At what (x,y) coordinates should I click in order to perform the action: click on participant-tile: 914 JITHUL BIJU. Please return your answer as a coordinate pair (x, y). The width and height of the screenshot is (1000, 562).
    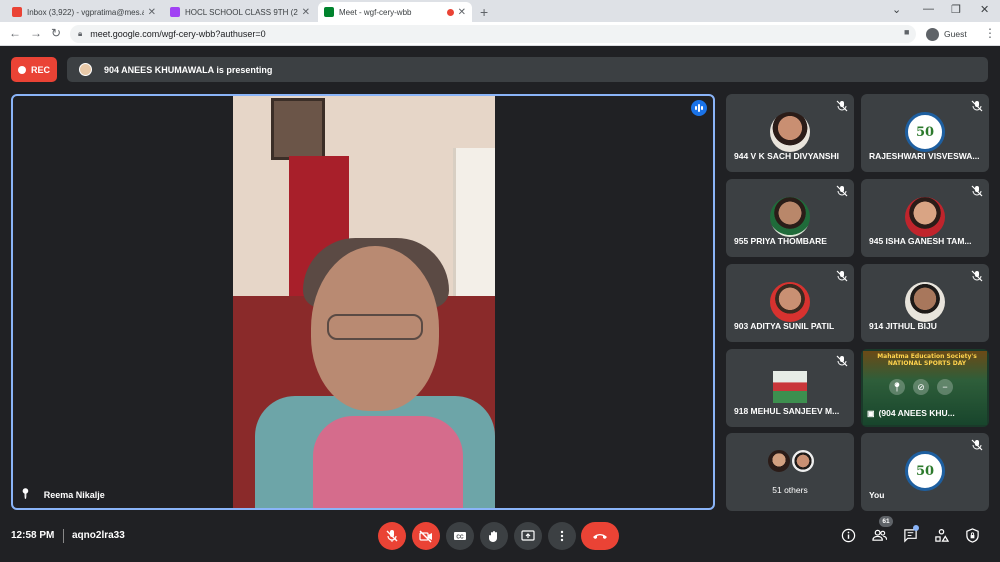
    Looking at the image, I should click on (925, 303).